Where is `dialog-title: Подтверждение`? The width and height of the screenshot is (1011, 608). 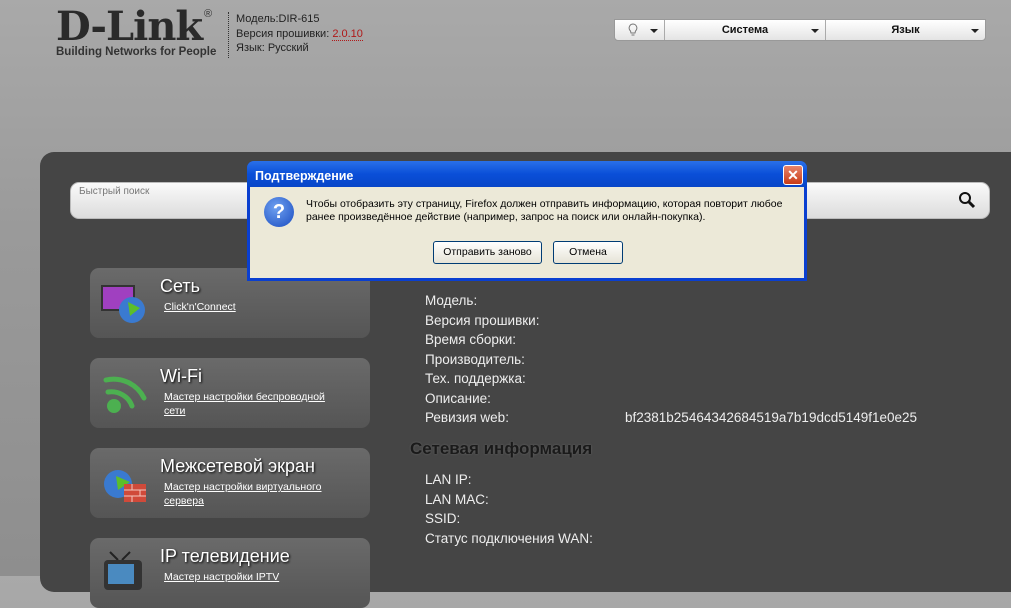
dialog-title: Подтверждение is located at coordinates (304, 176).